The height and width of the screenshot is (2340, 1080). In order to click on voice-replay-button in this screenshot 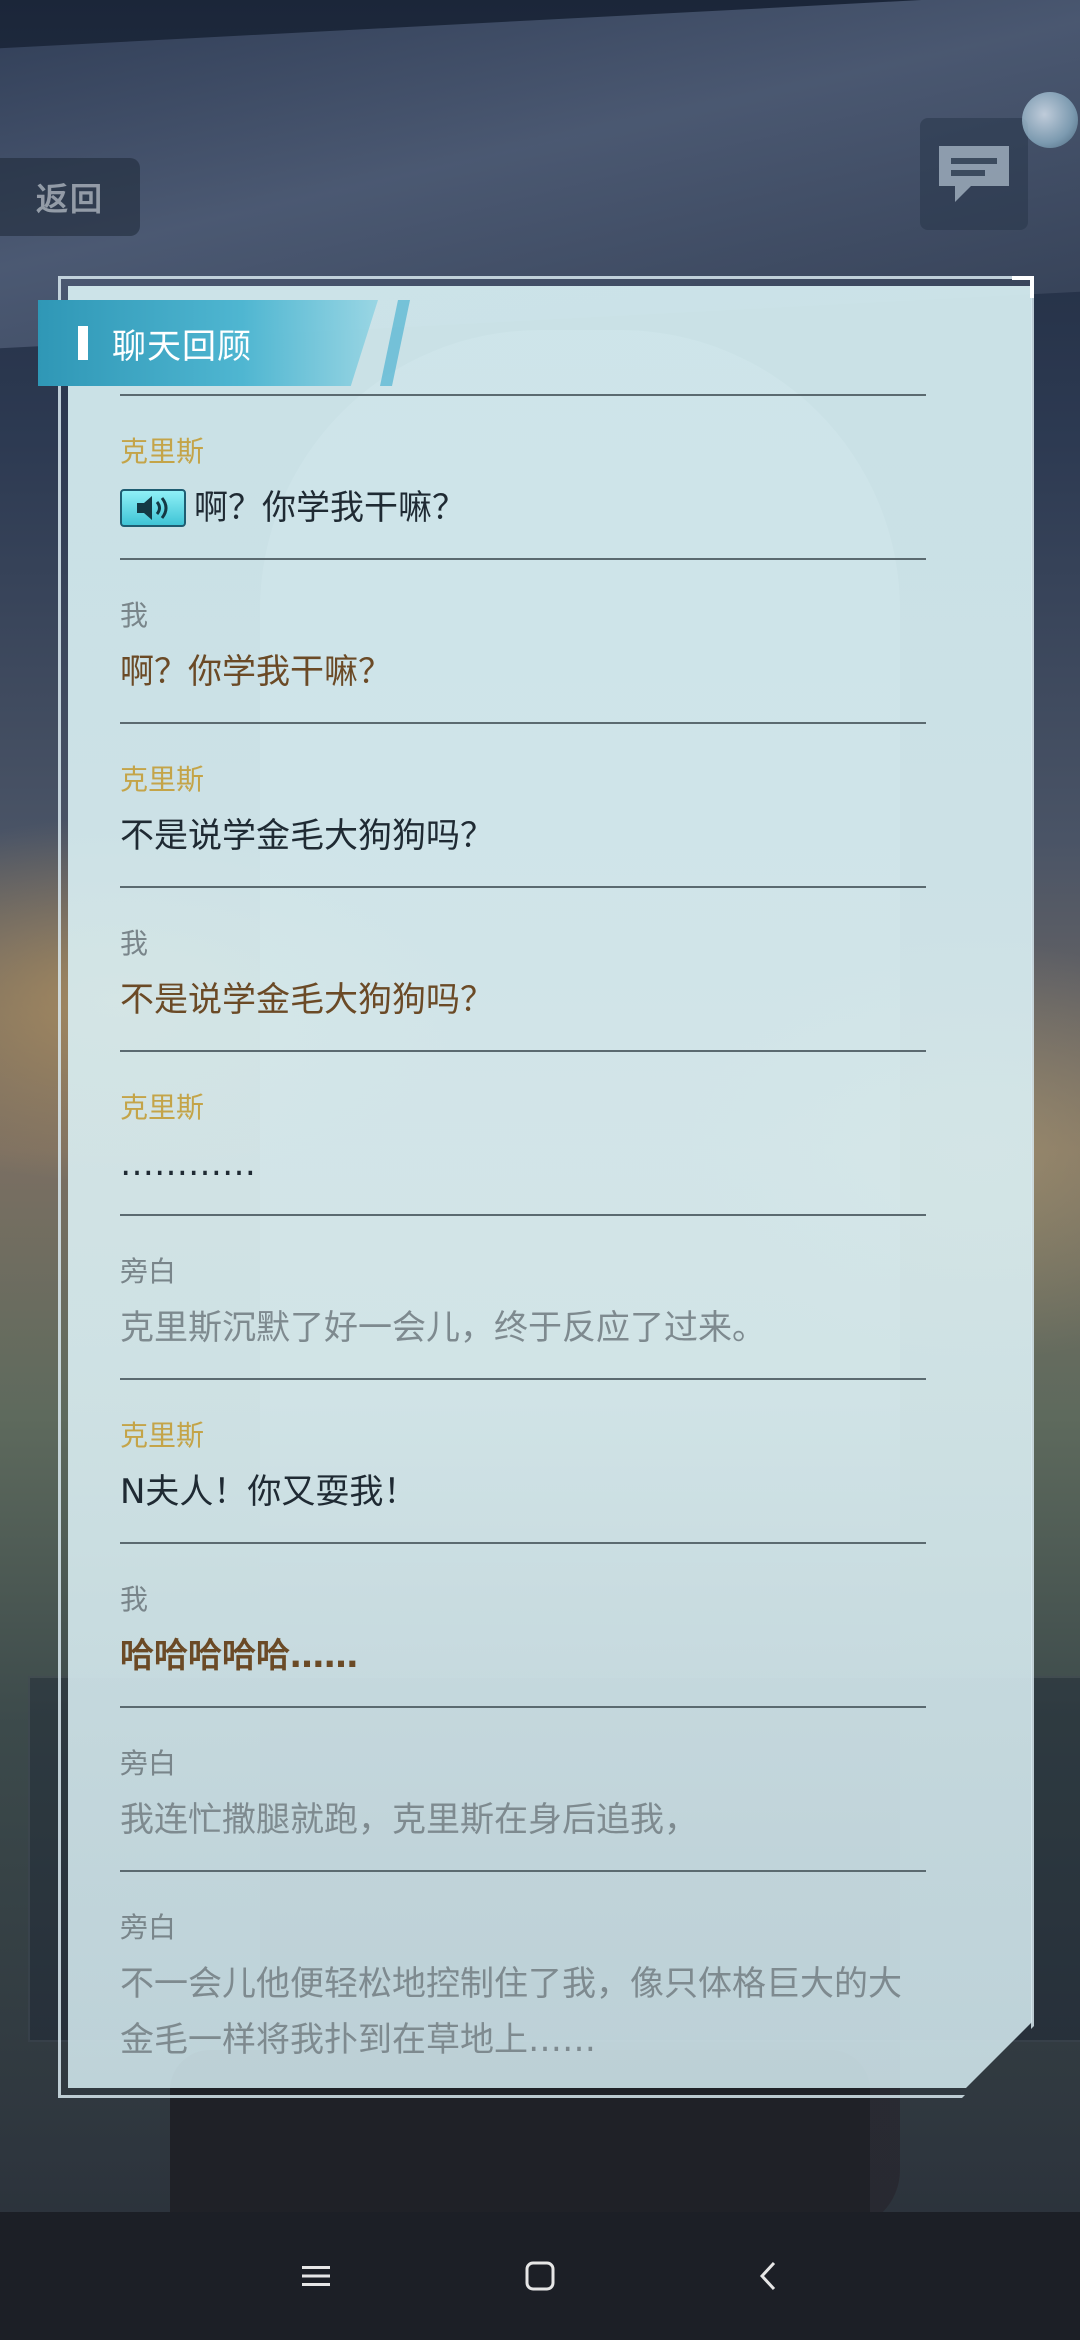, I will do `click(153, 508)`.